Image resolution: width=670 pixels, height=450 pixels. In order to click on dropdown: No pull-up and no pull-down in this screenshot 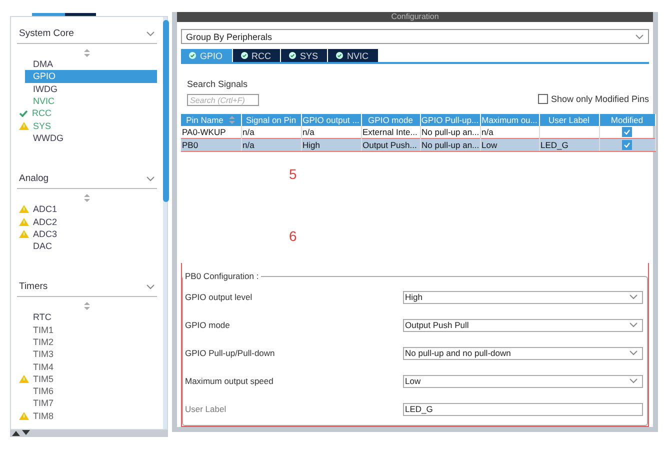, I will do `click(523, 353)`.